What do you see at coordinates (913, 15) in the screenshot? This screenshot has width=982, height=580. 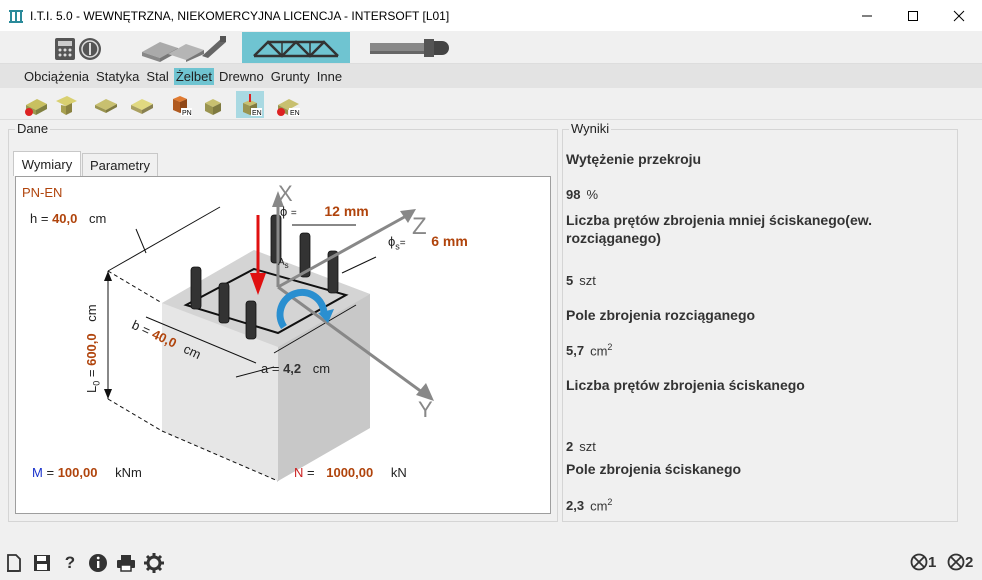 I see `maximize-button` at bounding box center [913, 15].